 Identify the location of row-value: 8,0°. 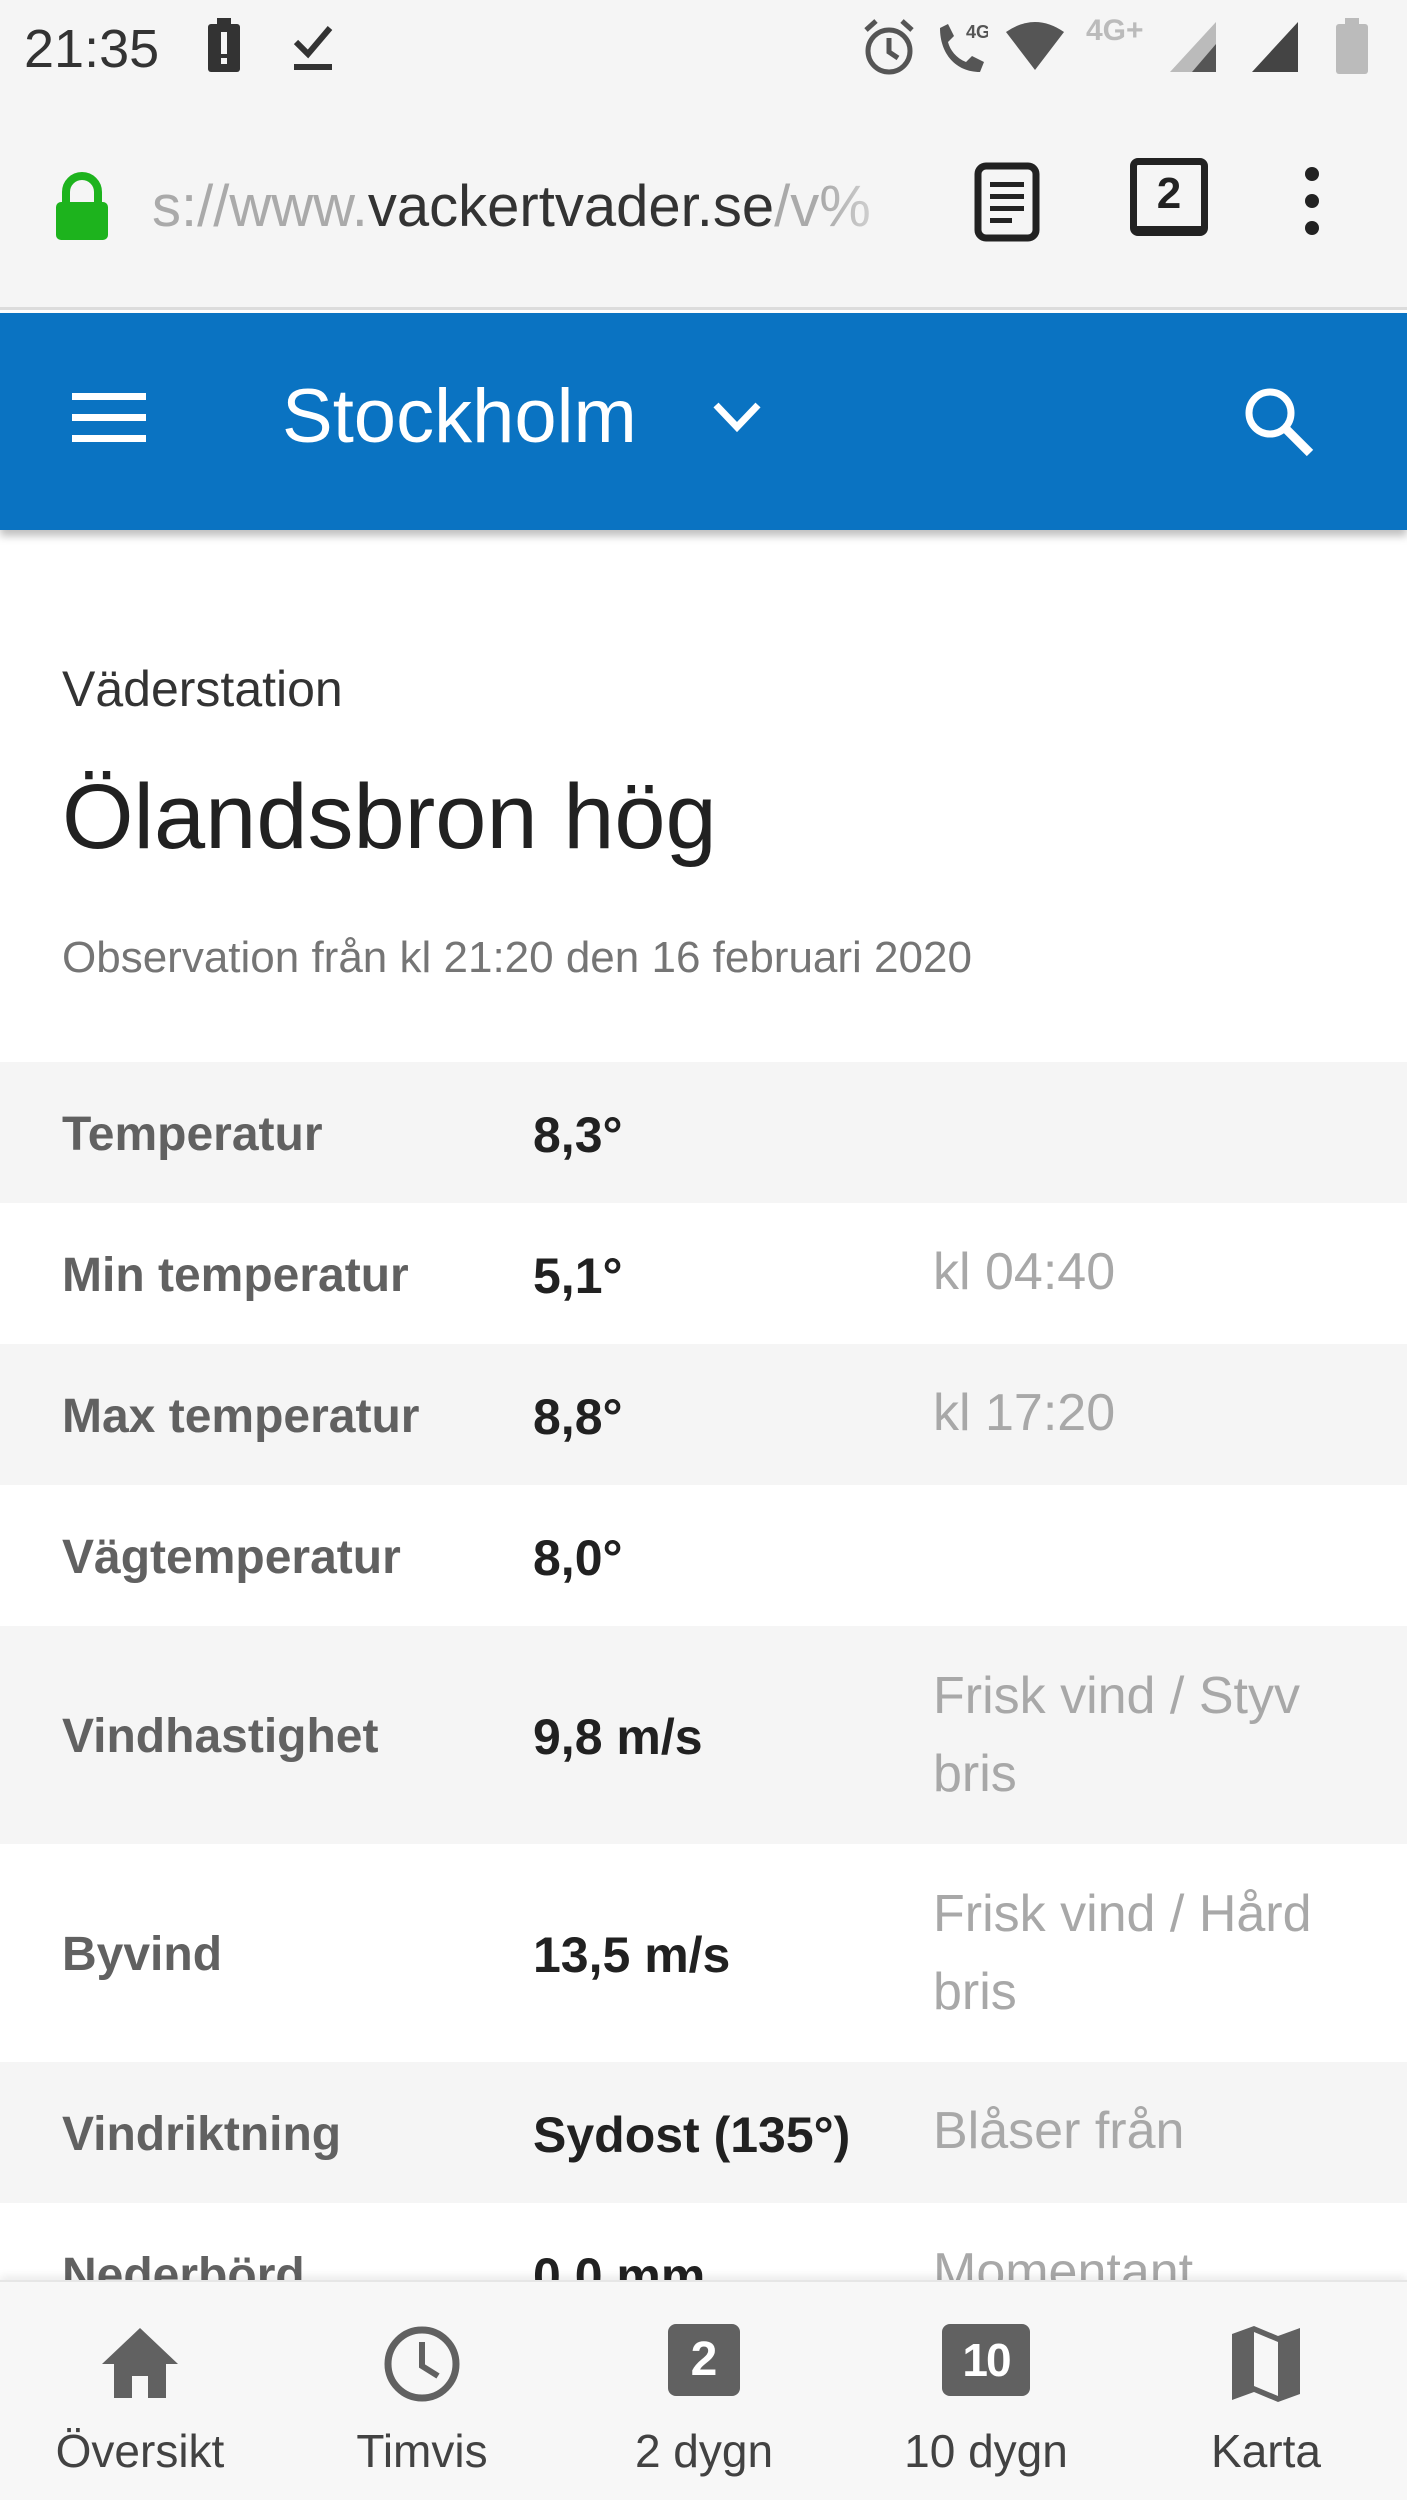
(578, 1558).